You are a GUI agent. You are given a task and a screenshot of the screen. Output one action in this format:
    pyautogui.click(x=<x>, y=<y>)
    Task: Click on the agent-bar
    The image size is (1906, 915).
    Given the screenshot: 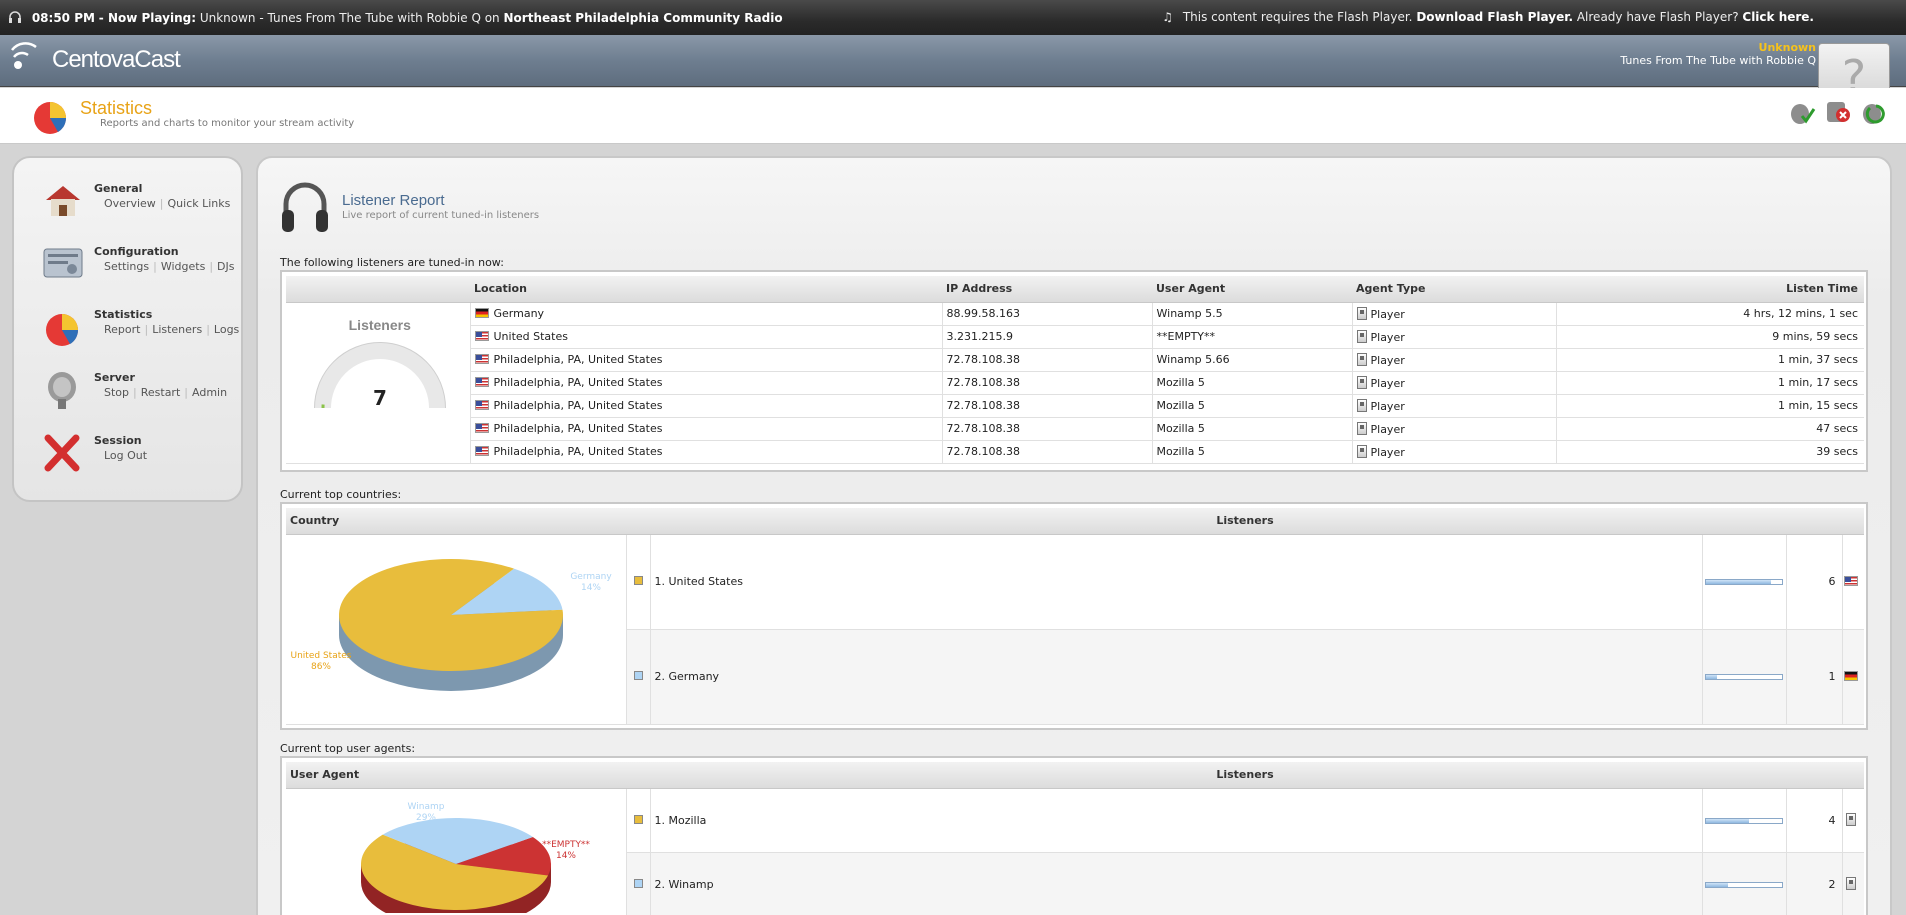 What is the action you would take?
    pyautogui.click(x=1744, y=884)
    